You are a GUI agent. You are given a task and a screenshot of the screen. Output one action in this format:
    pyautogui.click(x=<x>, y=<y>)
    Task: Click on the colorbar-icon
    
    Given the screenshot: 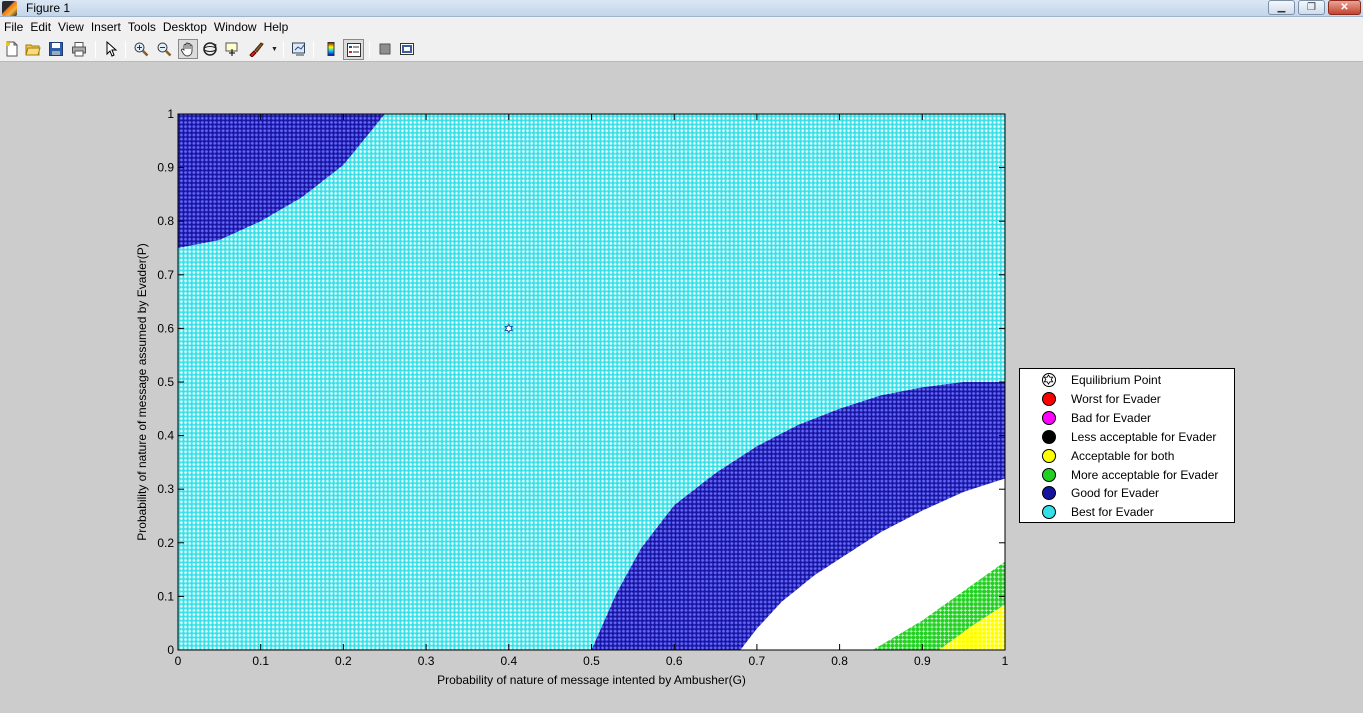 What is the action you would take?
    pyautogui.click(x=331, y=49)
    